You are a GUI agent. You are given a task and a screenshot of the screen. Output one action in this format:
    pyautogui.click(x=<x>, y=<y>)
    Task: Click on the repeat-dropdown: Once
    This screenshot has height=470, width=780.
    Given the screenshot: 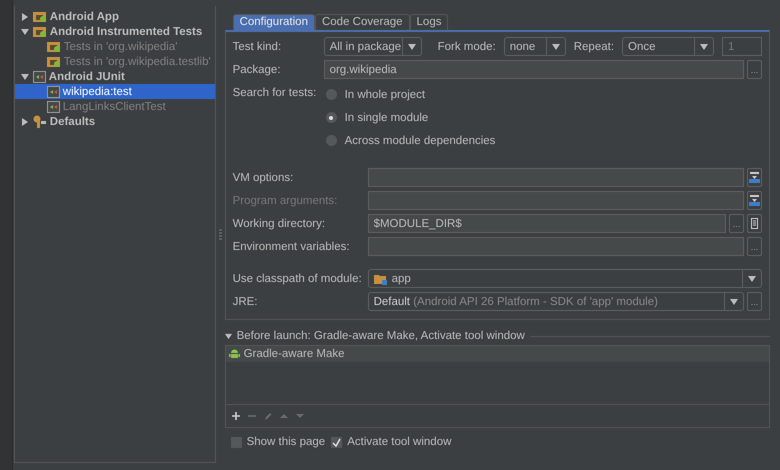 What is the action you would take?
    pyautogui.click(x=668, y=46)
    